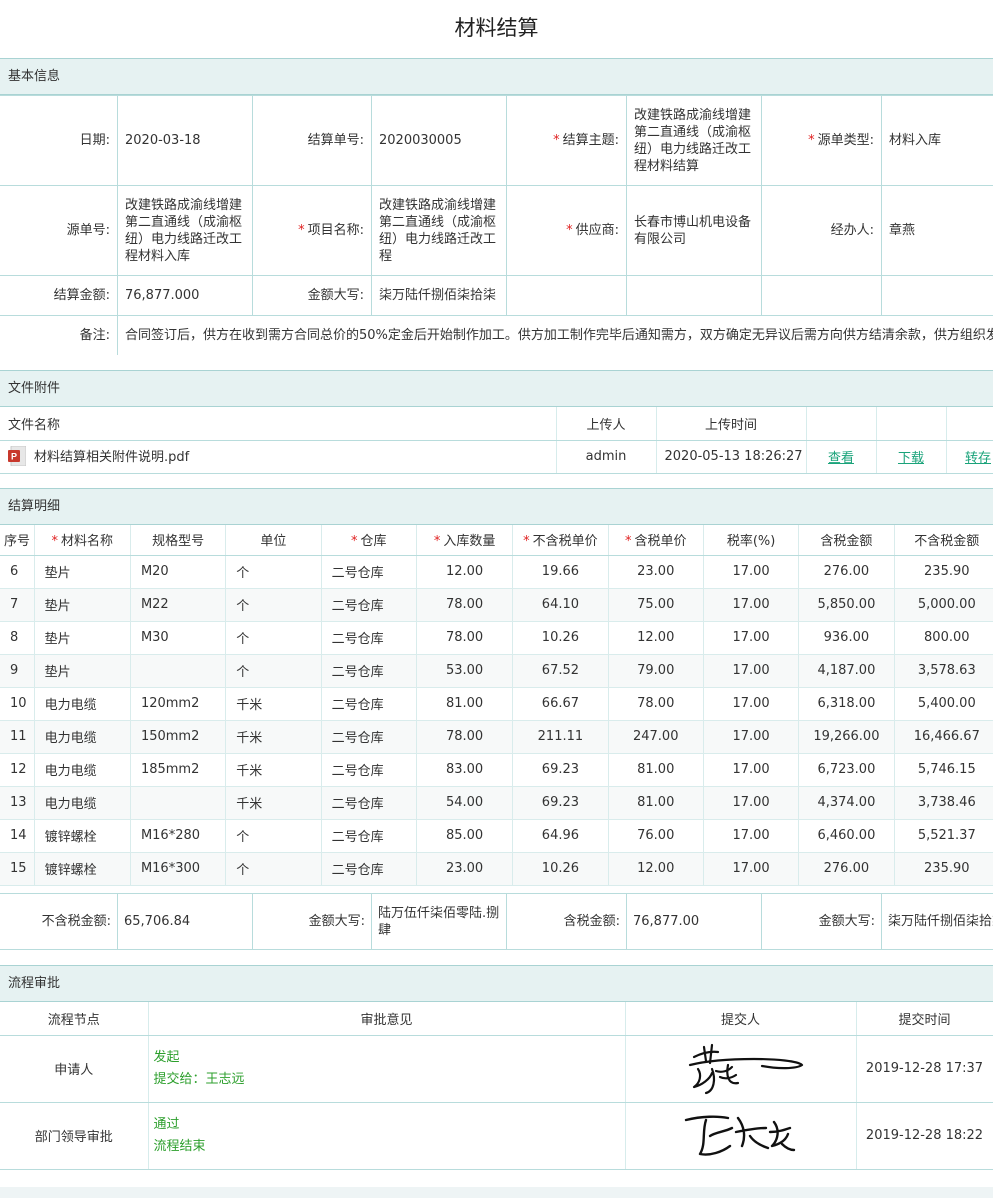  I want to click on col-warehouse: 仓库, so click(373, 542).